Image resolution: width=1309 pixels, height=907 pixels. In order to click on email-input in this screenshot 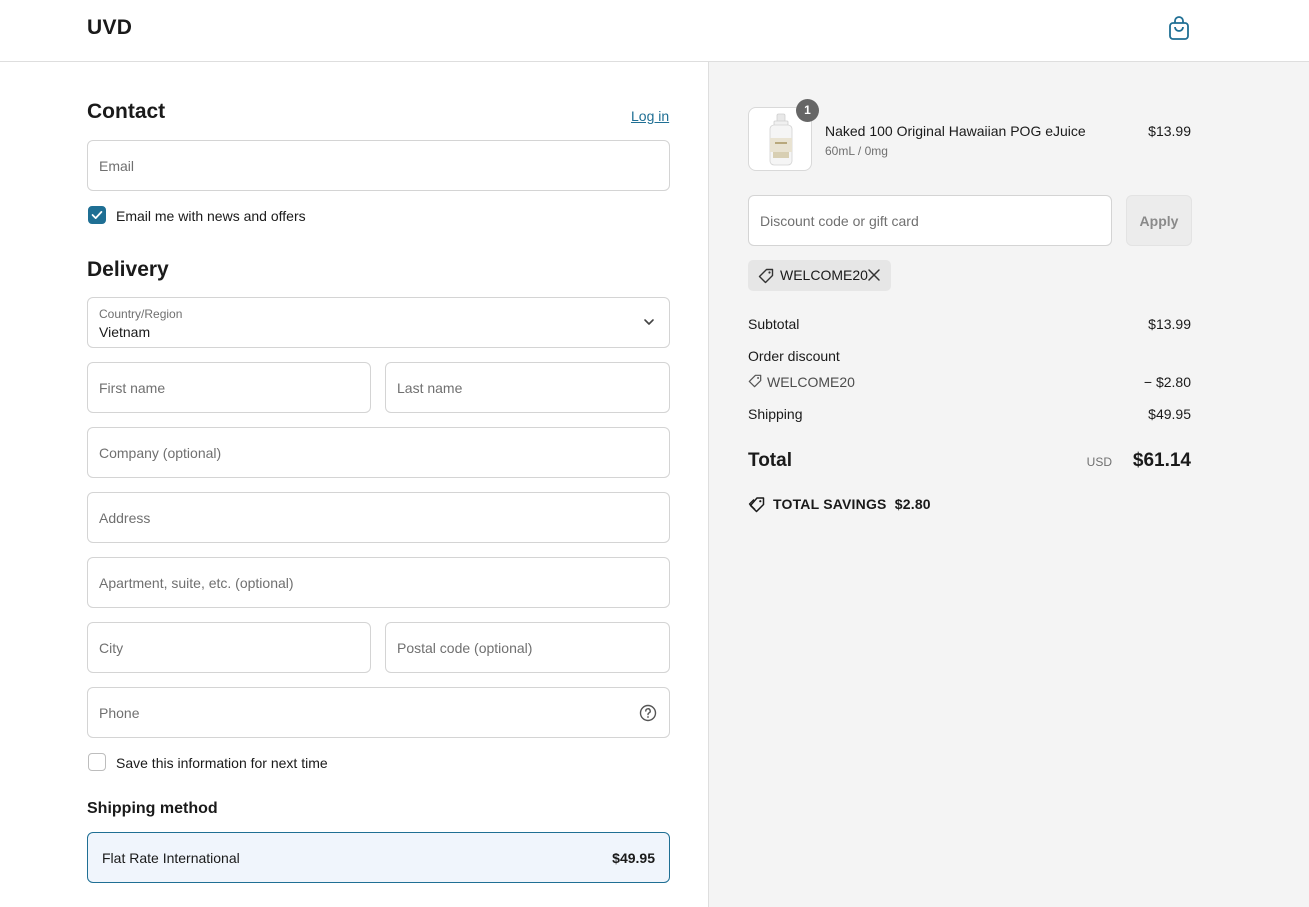, I will do `click(378, 165)`.